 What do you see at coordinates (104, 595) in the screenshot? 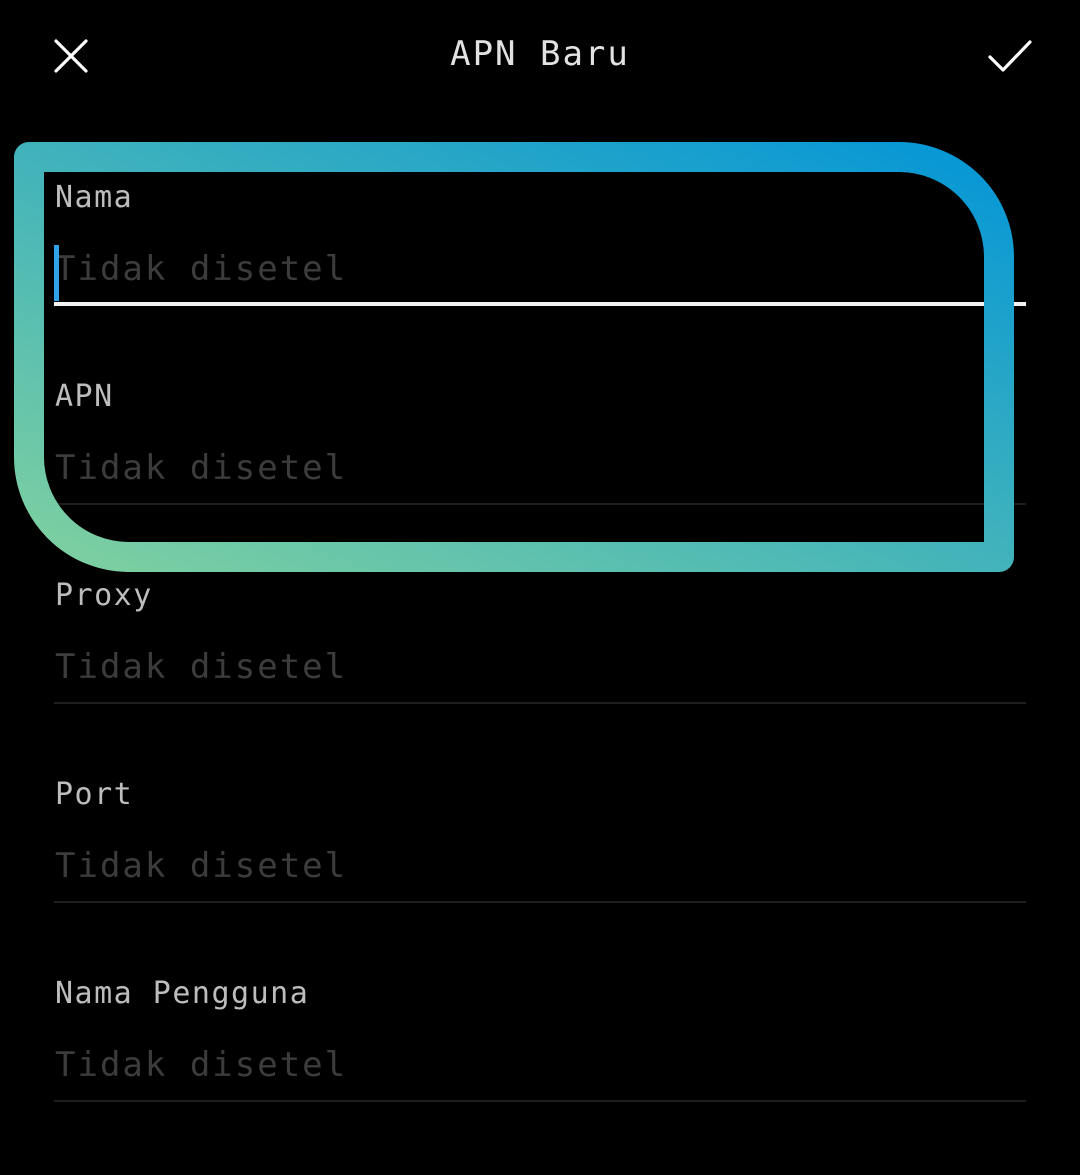
I see `field-label-proxy: Proxy` at bounding box center [104, 595].